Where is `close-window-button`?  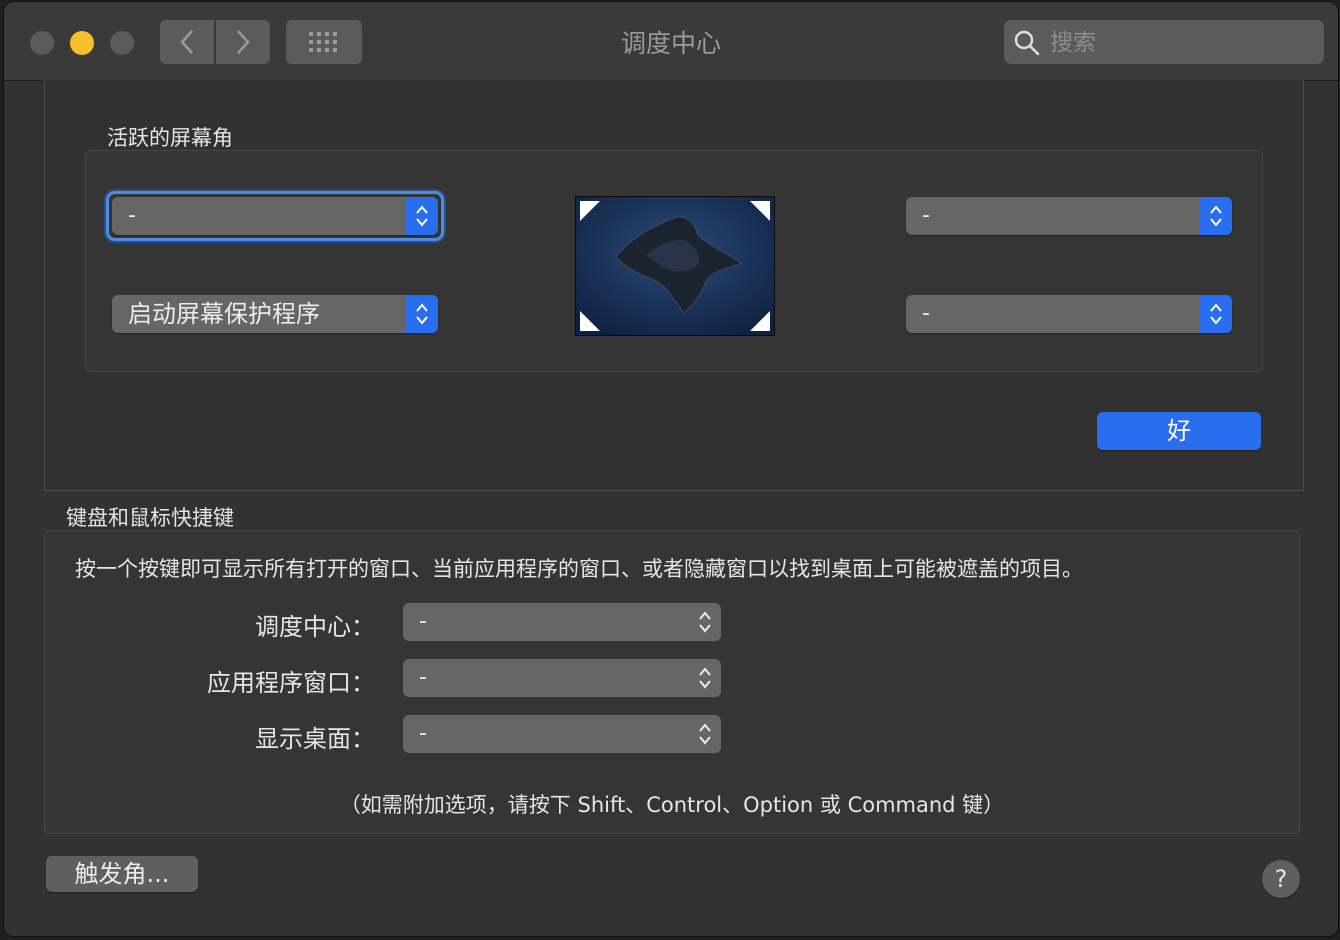 close-window-button is located at coordinates (42, 43).